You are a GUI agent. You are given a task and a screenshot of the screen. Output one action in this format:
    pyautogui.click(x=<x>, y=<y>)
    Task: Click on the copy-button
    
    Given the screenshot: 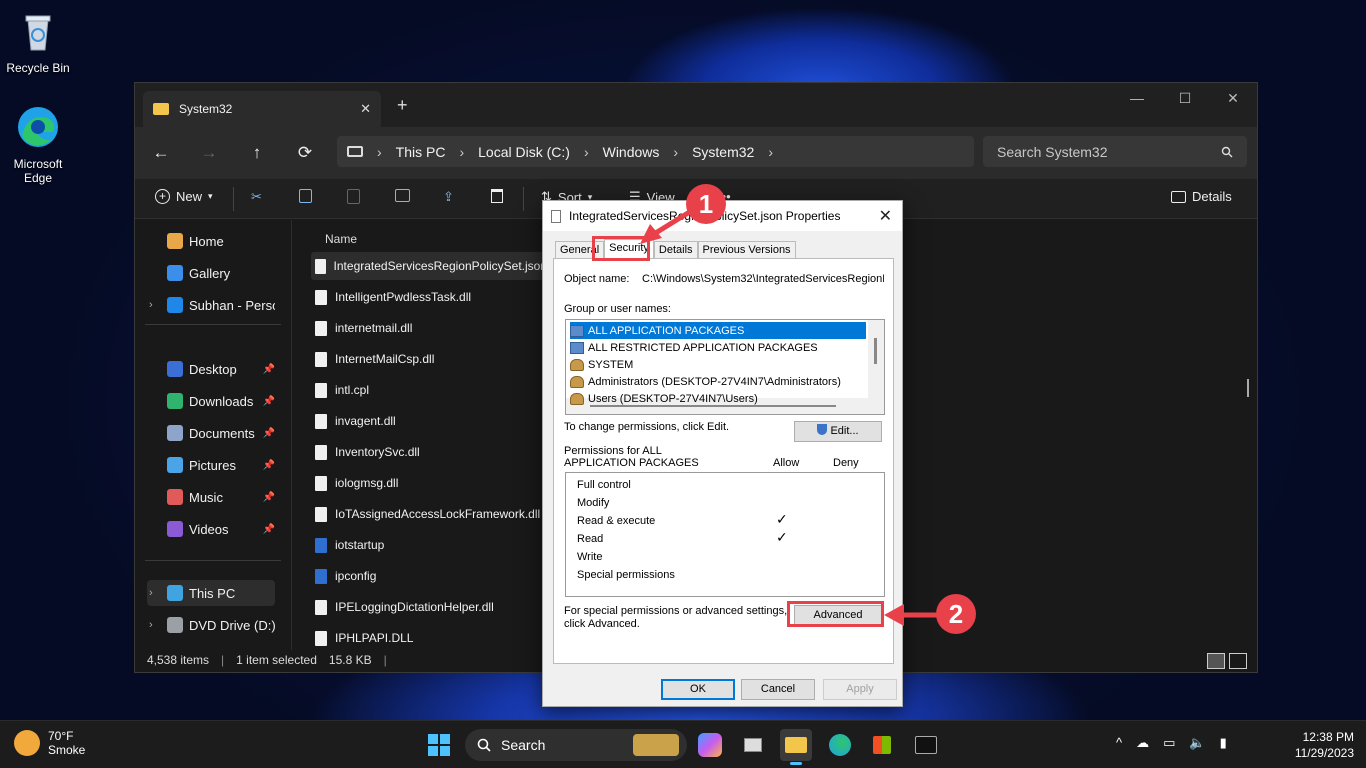 What is the action you would take?
    pyautogui.click(x=305, y=196)
    